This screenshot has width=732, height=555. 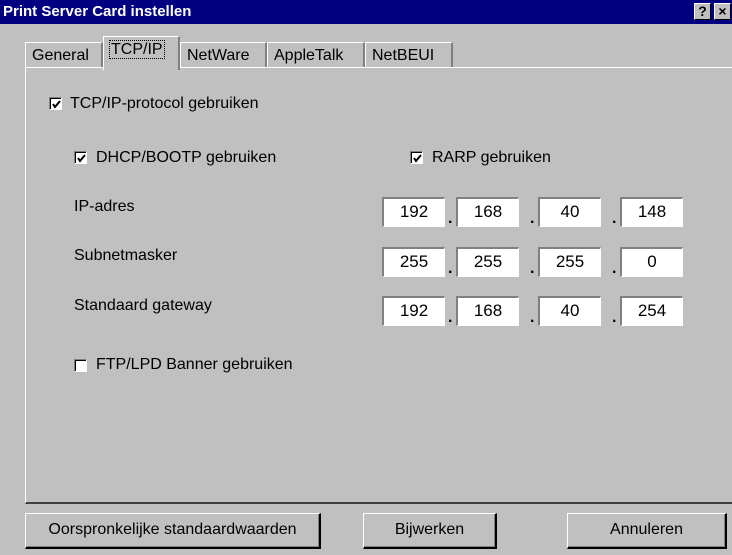 What do you see at coordinates (137, 49) in the screenshot?
I see `tab-tcpip-label: TCP/IP` at bounding box center [137, 49].